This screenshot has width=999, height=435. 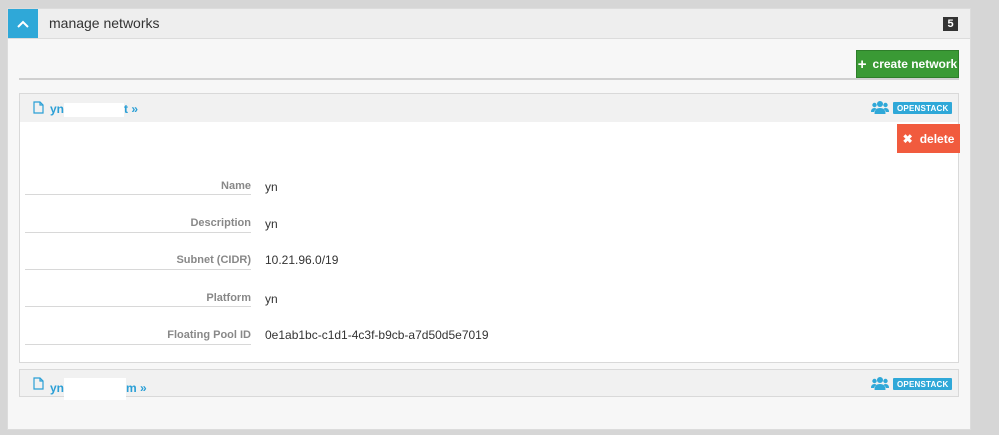 What do you see at coordinates (489, 79) in the screenshot?
I see `toolbar-divider` at bounding box center [489, 79].